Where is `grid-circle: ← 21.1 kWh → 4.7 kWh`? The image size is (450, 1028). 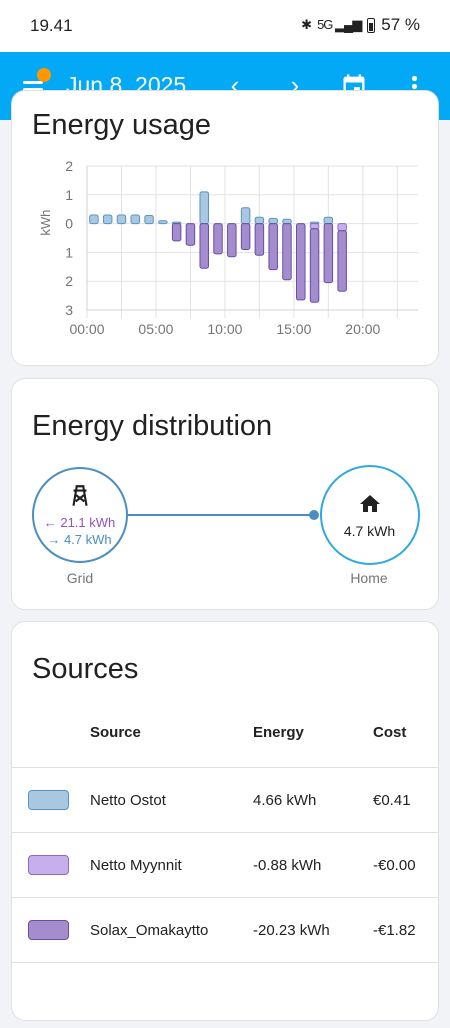 grid-circle: ← 21.1 kWh → 4.7 kWh is located at coordinates (80, 515).